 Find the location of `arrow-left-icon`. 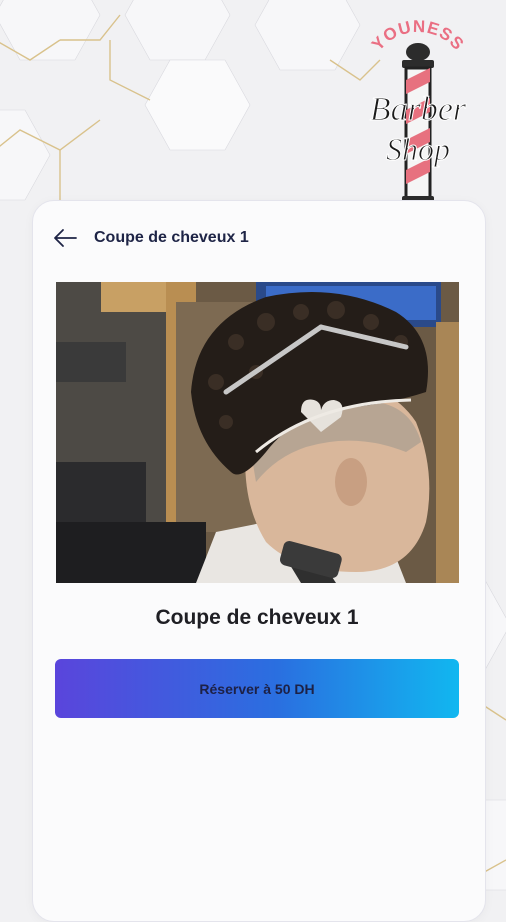

arrow-left-icon is located at coordinates (65, 238).